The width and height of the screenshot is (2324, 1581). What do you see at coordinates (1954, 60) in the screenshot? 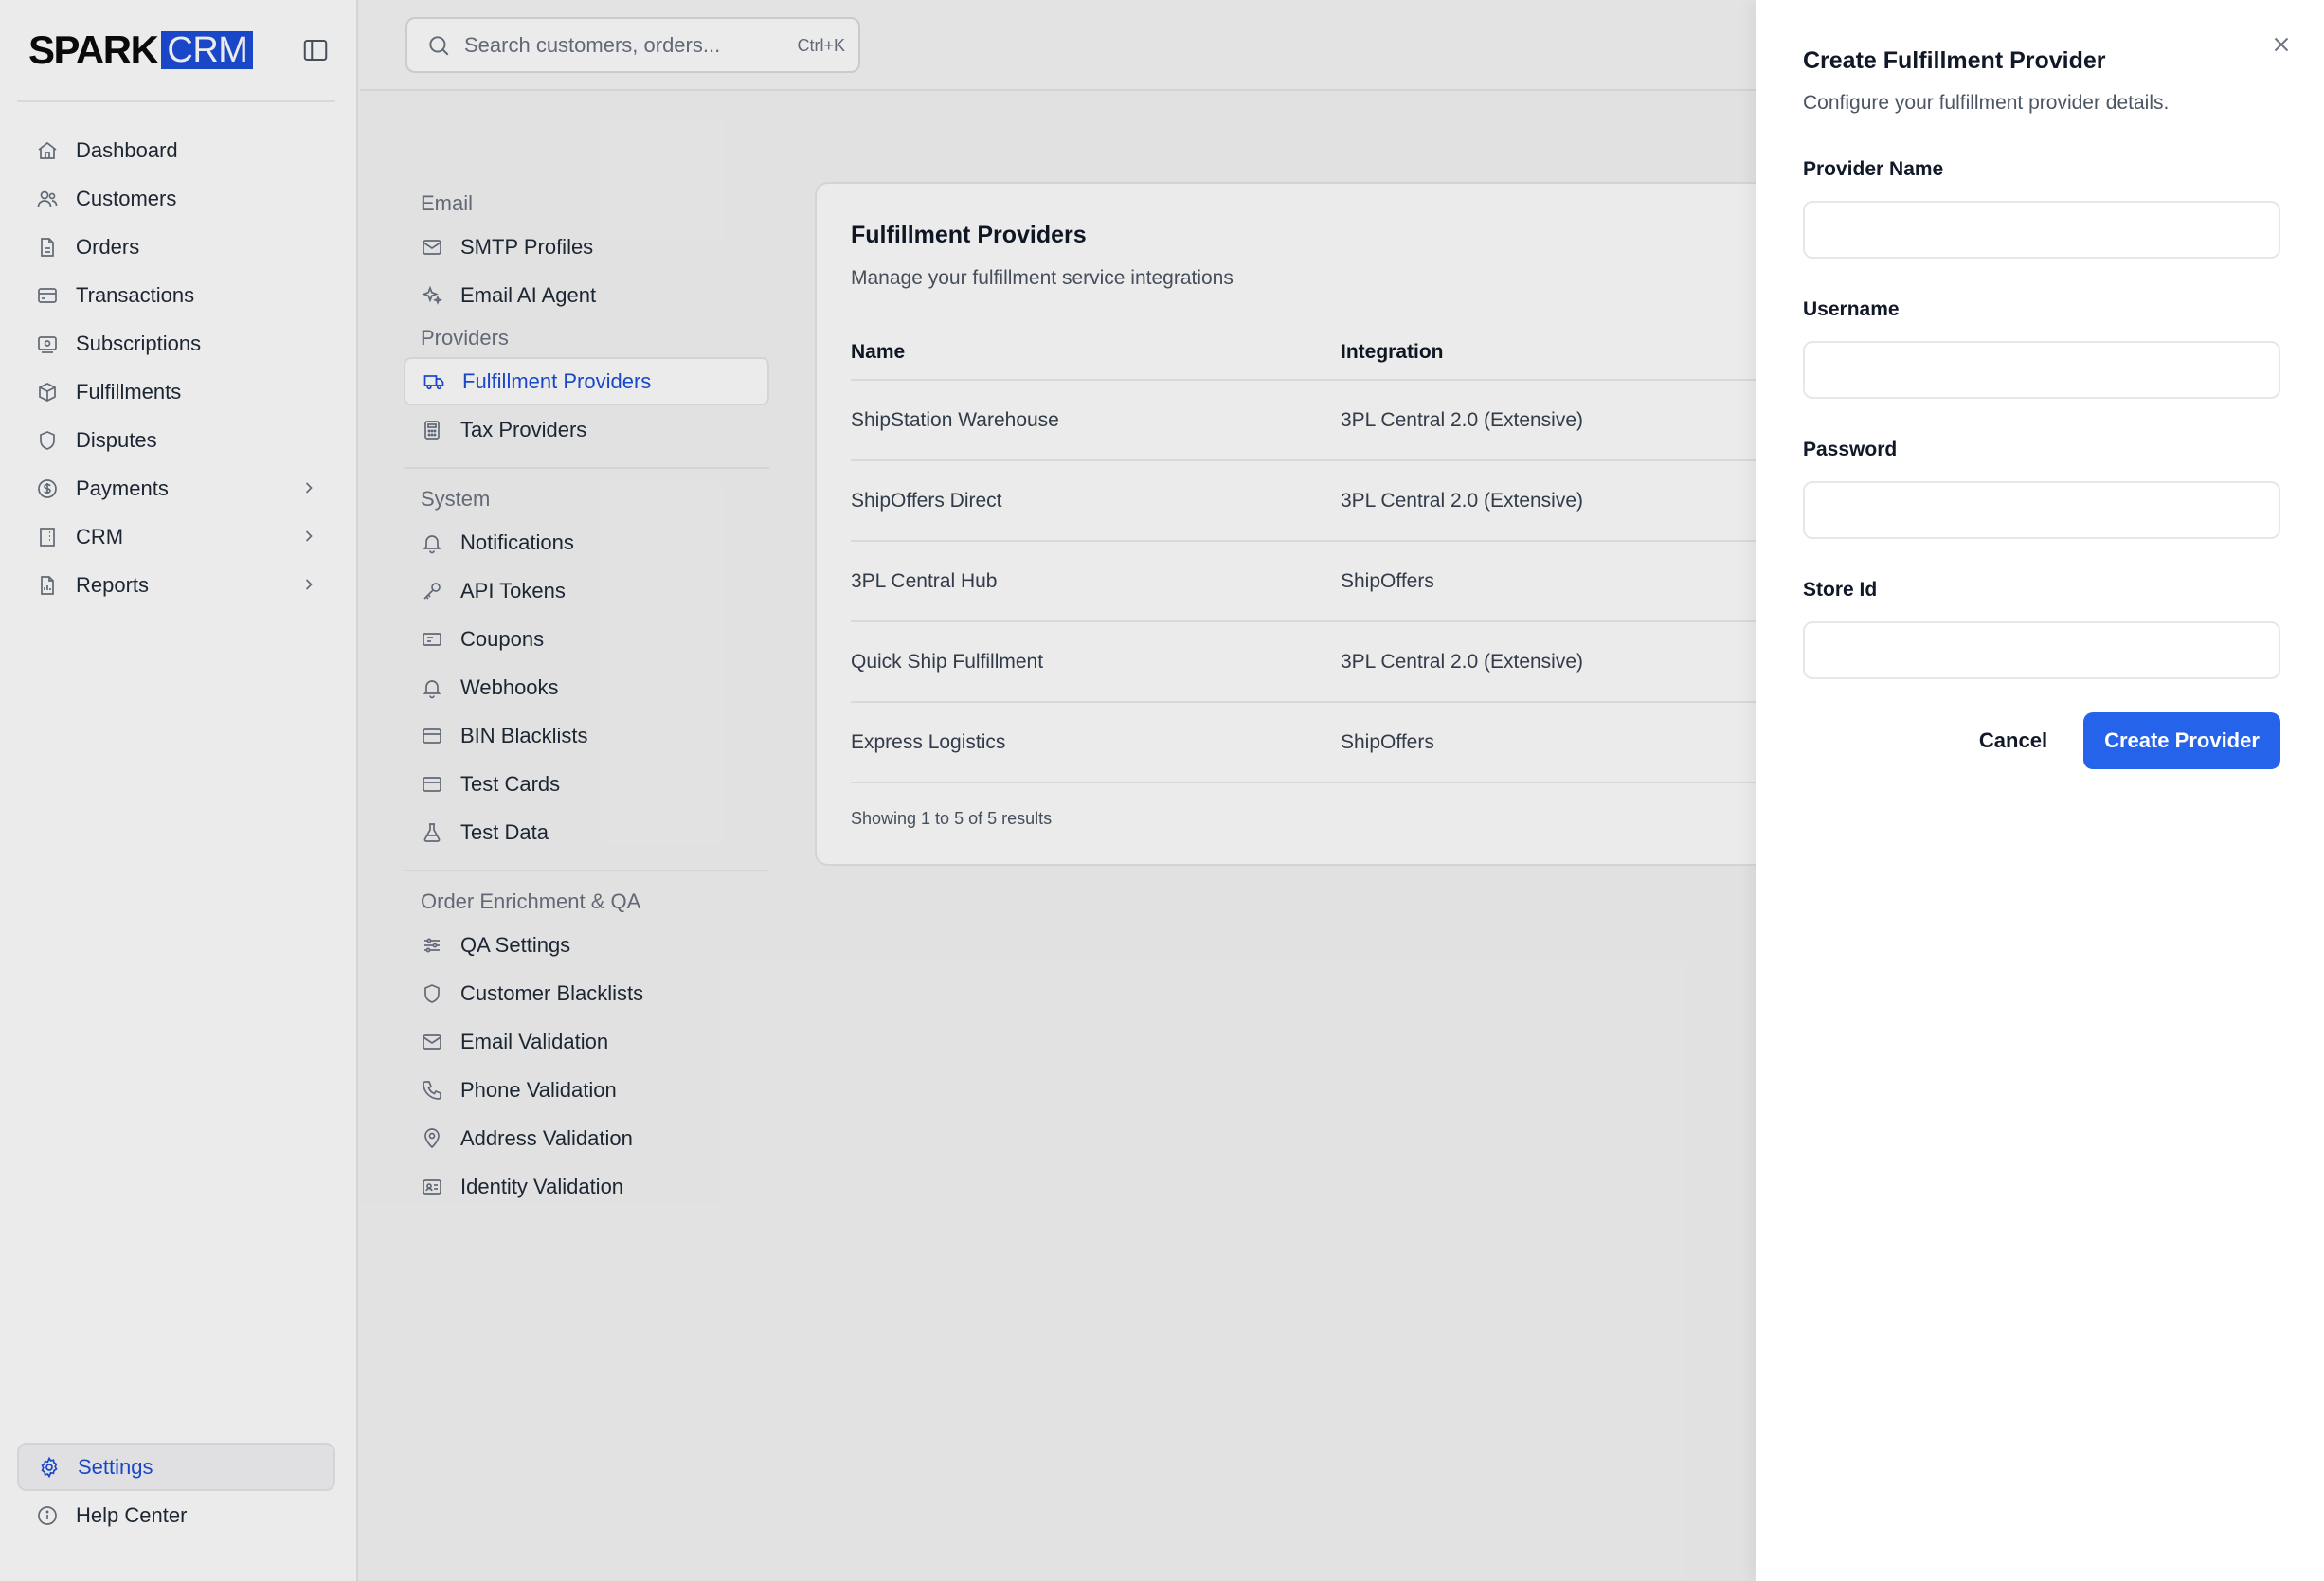
I see `panel-title: Create Fulfillment Provider` at bounding box center [1954, 60].